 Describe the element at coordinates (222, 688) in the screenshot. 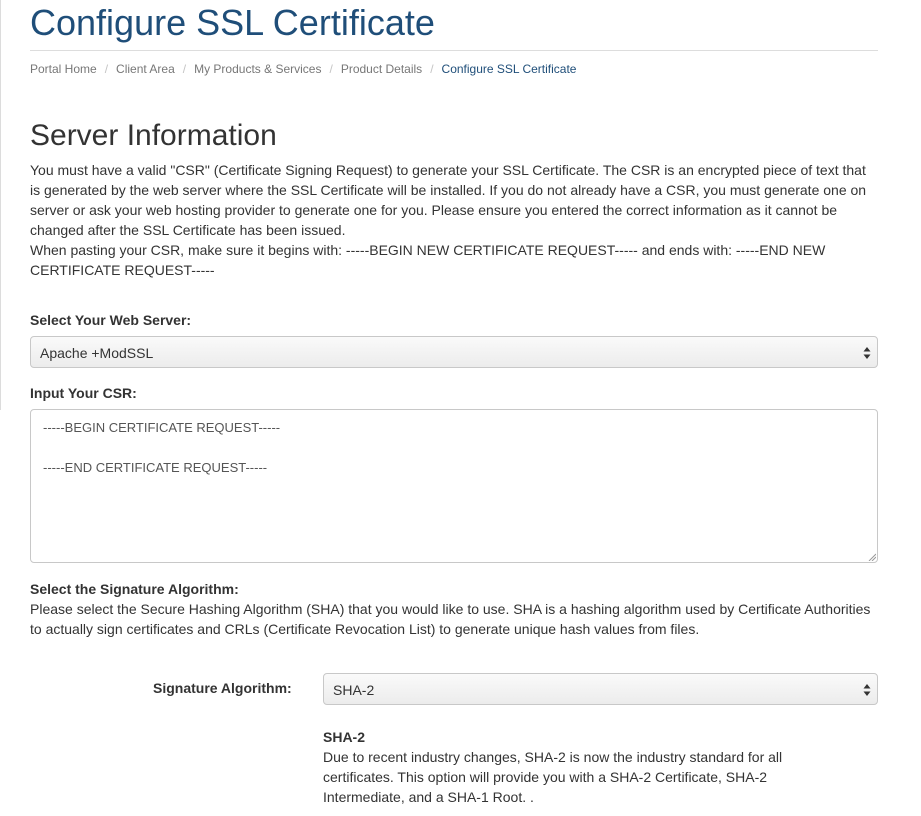

I see `signature-algorithm-label: Signature Algorithm:` at that location.